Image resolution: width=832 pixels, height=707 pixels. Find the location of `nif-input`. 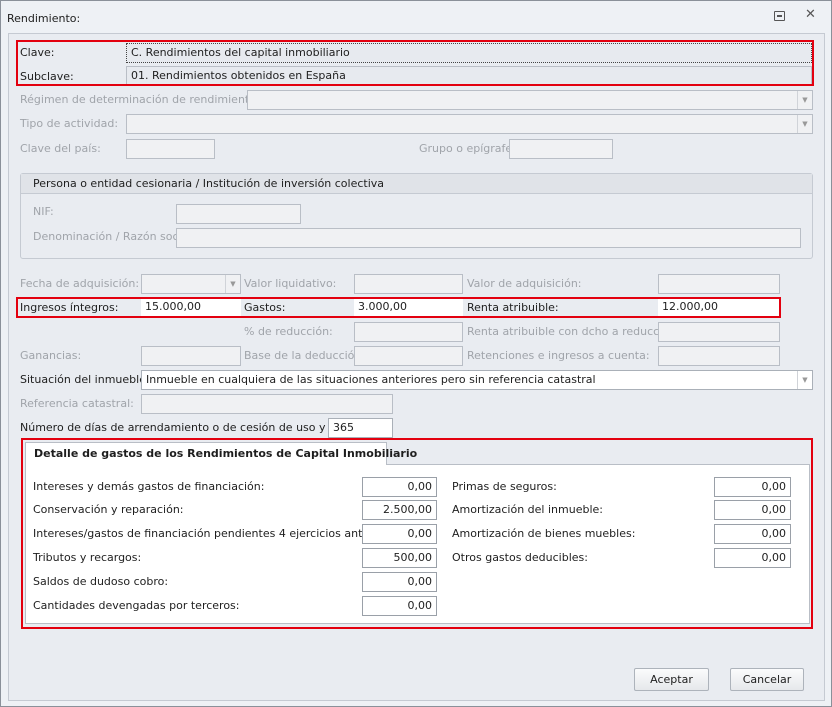

nif-input is located at coordinates (238, 214).